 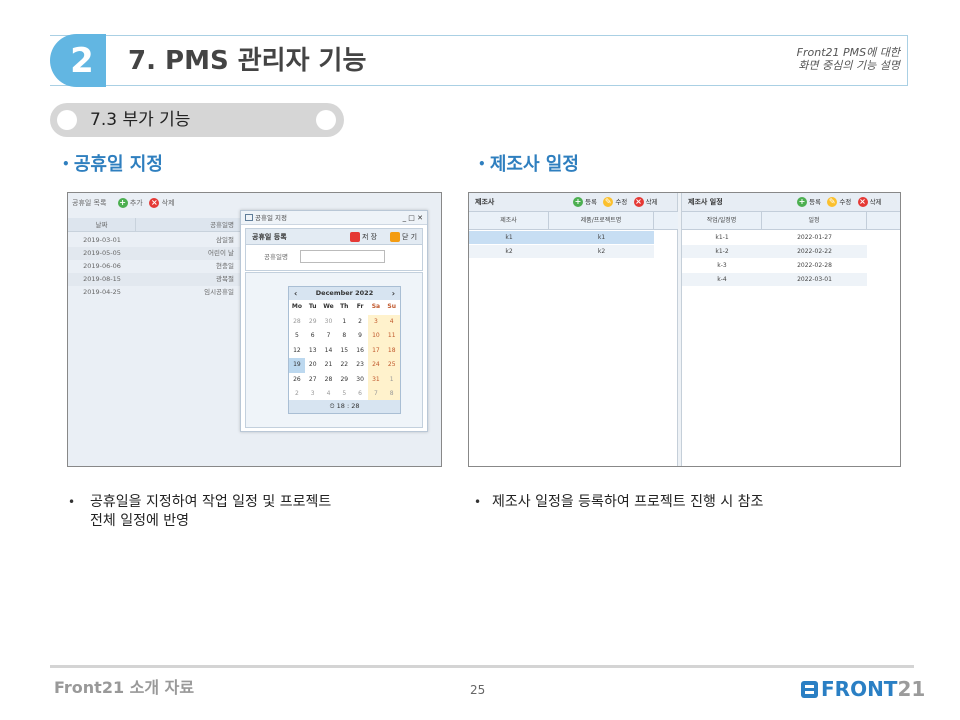 What do you see at coordinates (154, 292) in the screenshot?
I see `table-row: 2019-04-25 임시공휴일` at bounding box center [154, 292].